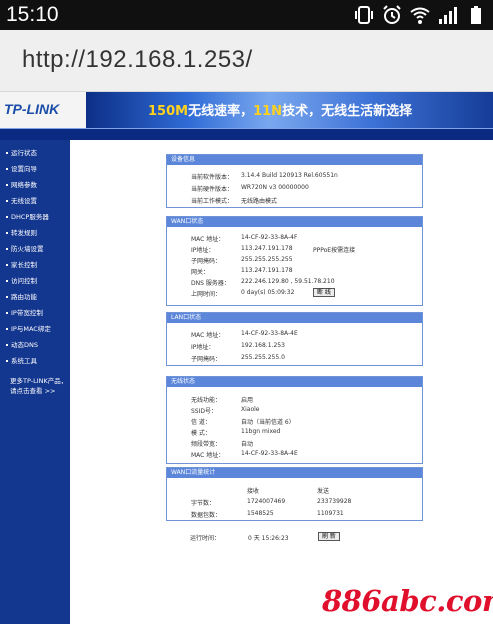  Describe the element at coordinates (137, 60) in the screenshot. I see `url-text: http://192.168.1.253/` at that location.